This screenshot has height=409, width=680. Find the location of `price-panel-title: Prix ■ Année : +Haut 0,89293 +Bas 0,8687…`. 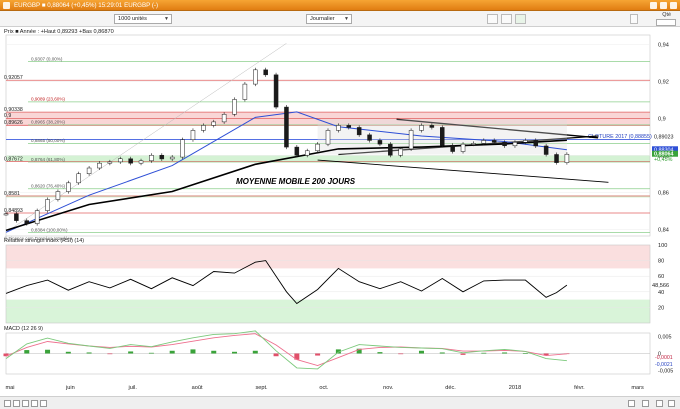

price-panel-title: Prix ■ Année : +Haut 0,89293 +Bas 0,8687… is located at coordinates (59, 32).